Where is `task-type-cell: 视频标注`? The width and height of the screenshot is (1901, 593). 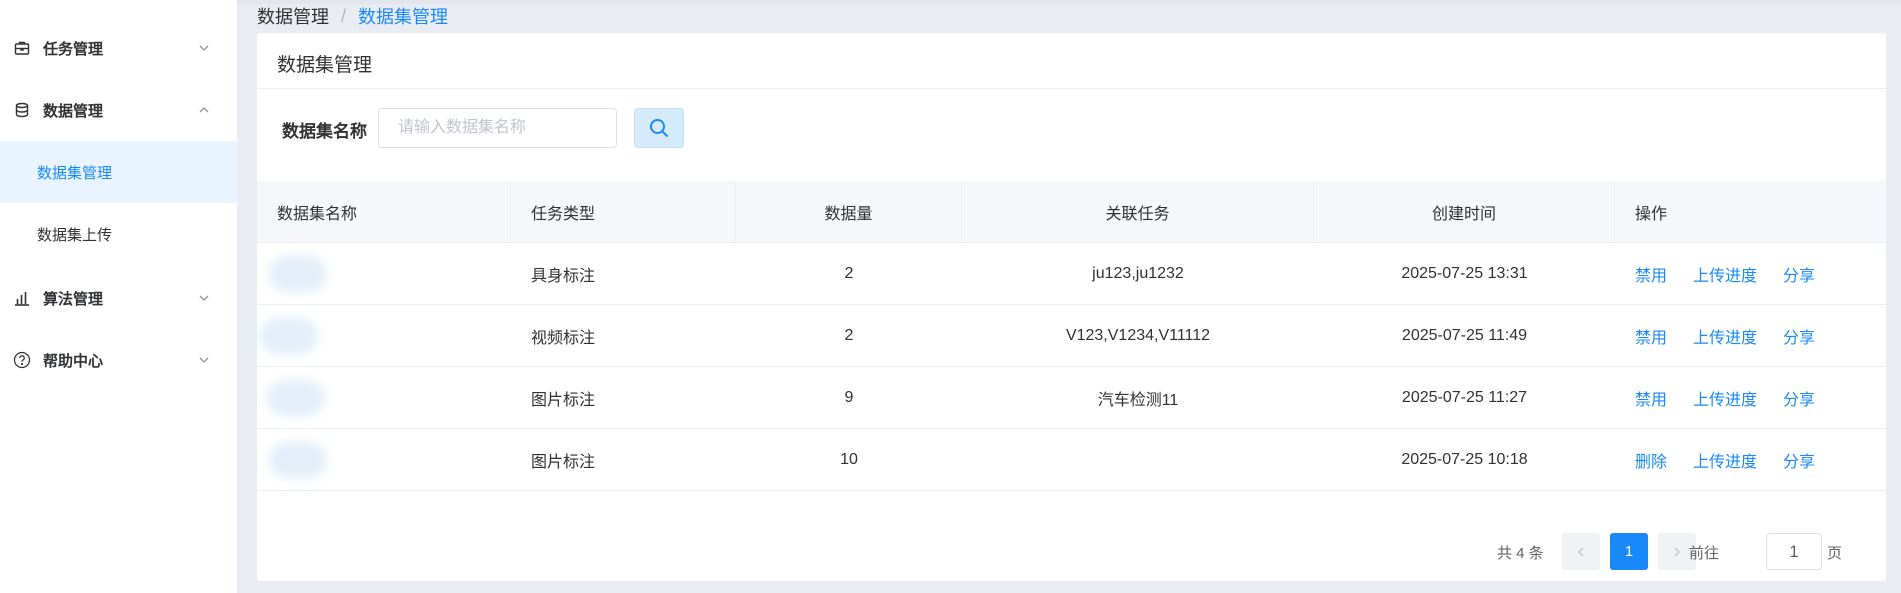 task-type-cell: 视频标注 is located at coordinates (563, 338).